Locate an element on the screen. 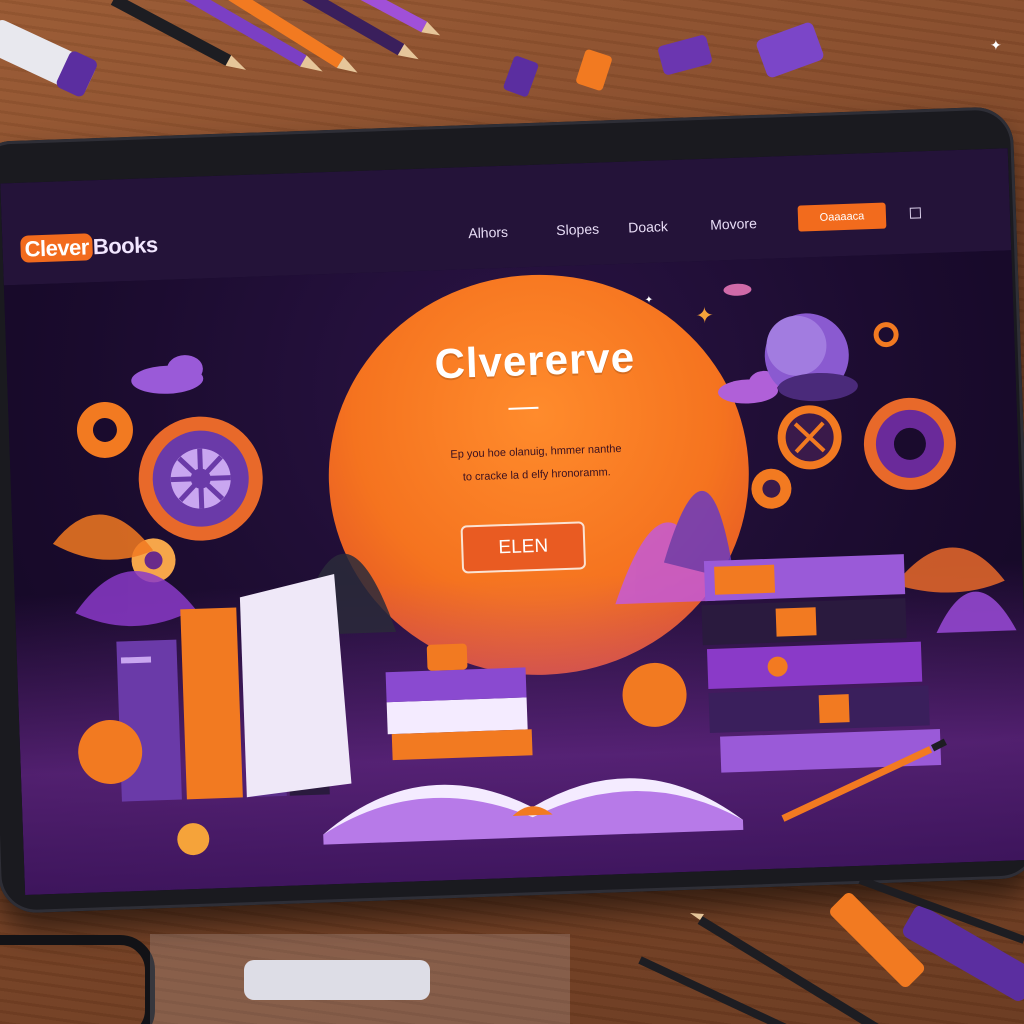 The width and height of the screenshot is (1024, 1024). nav-link-authors: Alhors is located at coordinates (488, 232).